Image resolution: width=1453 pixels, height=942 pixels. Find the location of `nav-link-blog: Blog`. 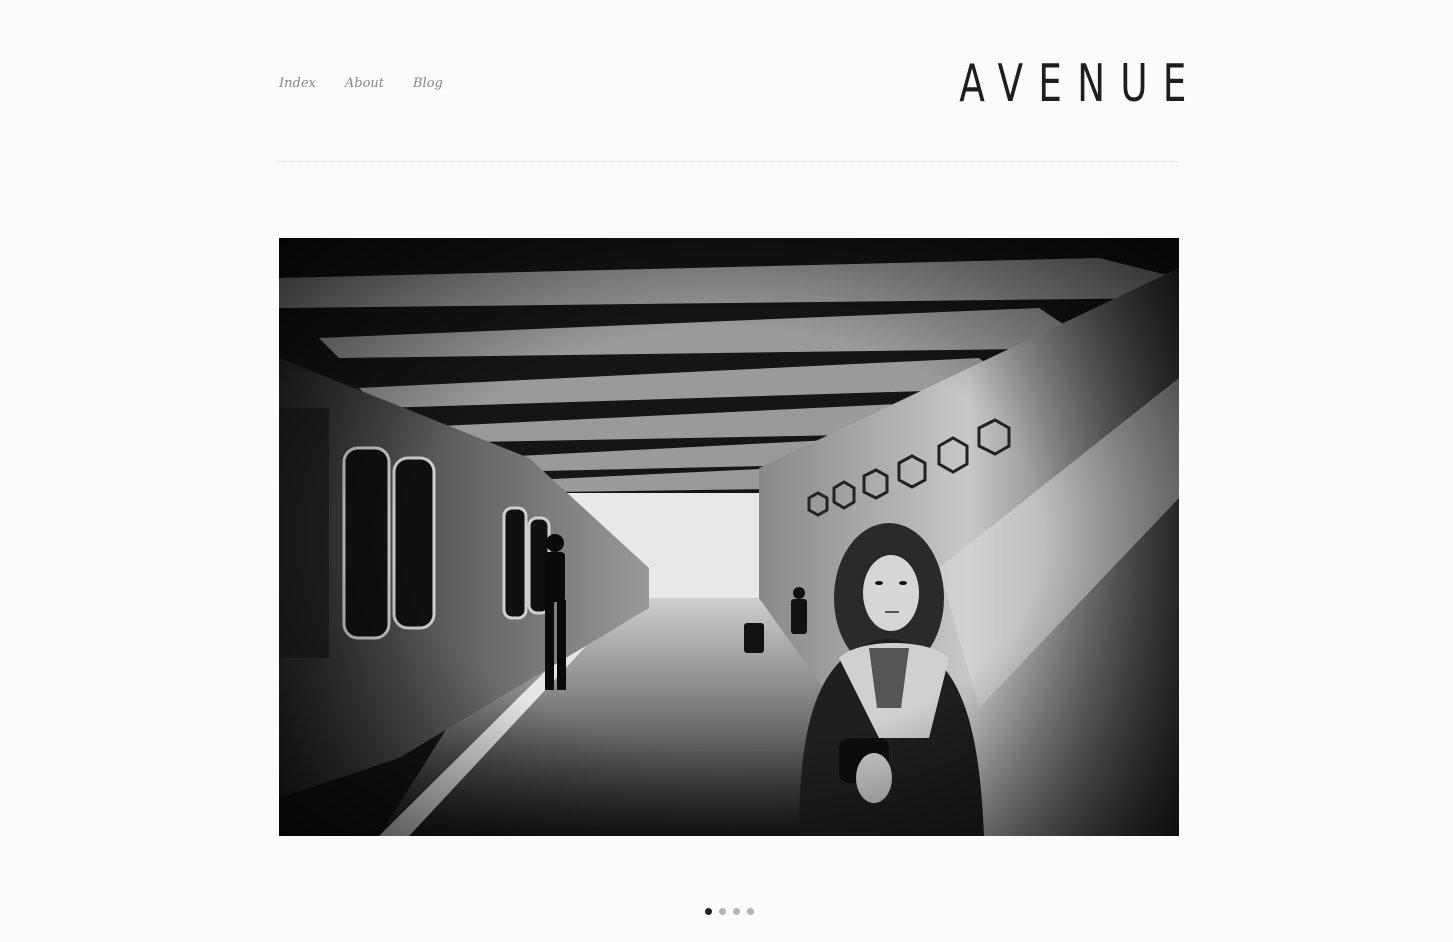

nav-link-blog: Blog is located at coordinates (428, 83).